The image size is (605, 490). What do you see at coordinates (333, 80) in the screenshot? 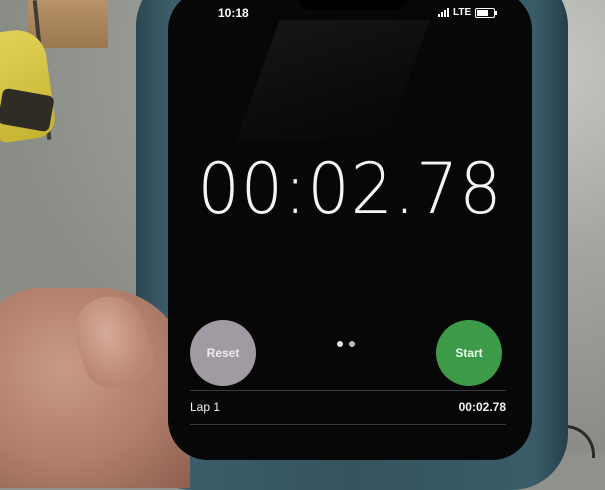
I see `screen-reflection` at bounding box center [333, 80].